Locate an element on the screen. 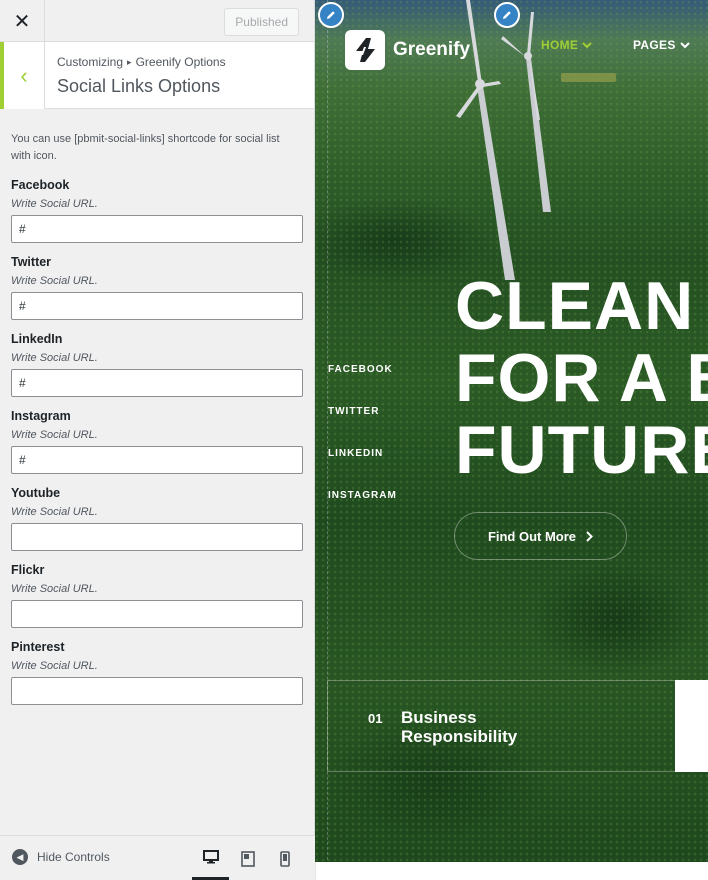 The width and height of the screenshot is (708, 880). customizer-topbar: ✕ Published is located at coordinates (157, 21).